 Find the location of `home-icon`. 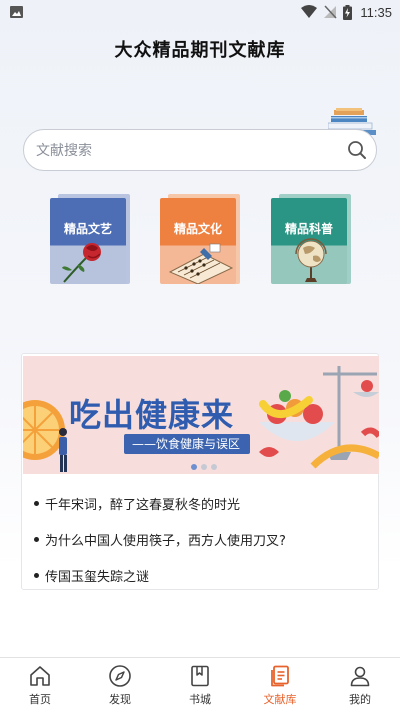

home-icon is located at coordinates (40, 676).